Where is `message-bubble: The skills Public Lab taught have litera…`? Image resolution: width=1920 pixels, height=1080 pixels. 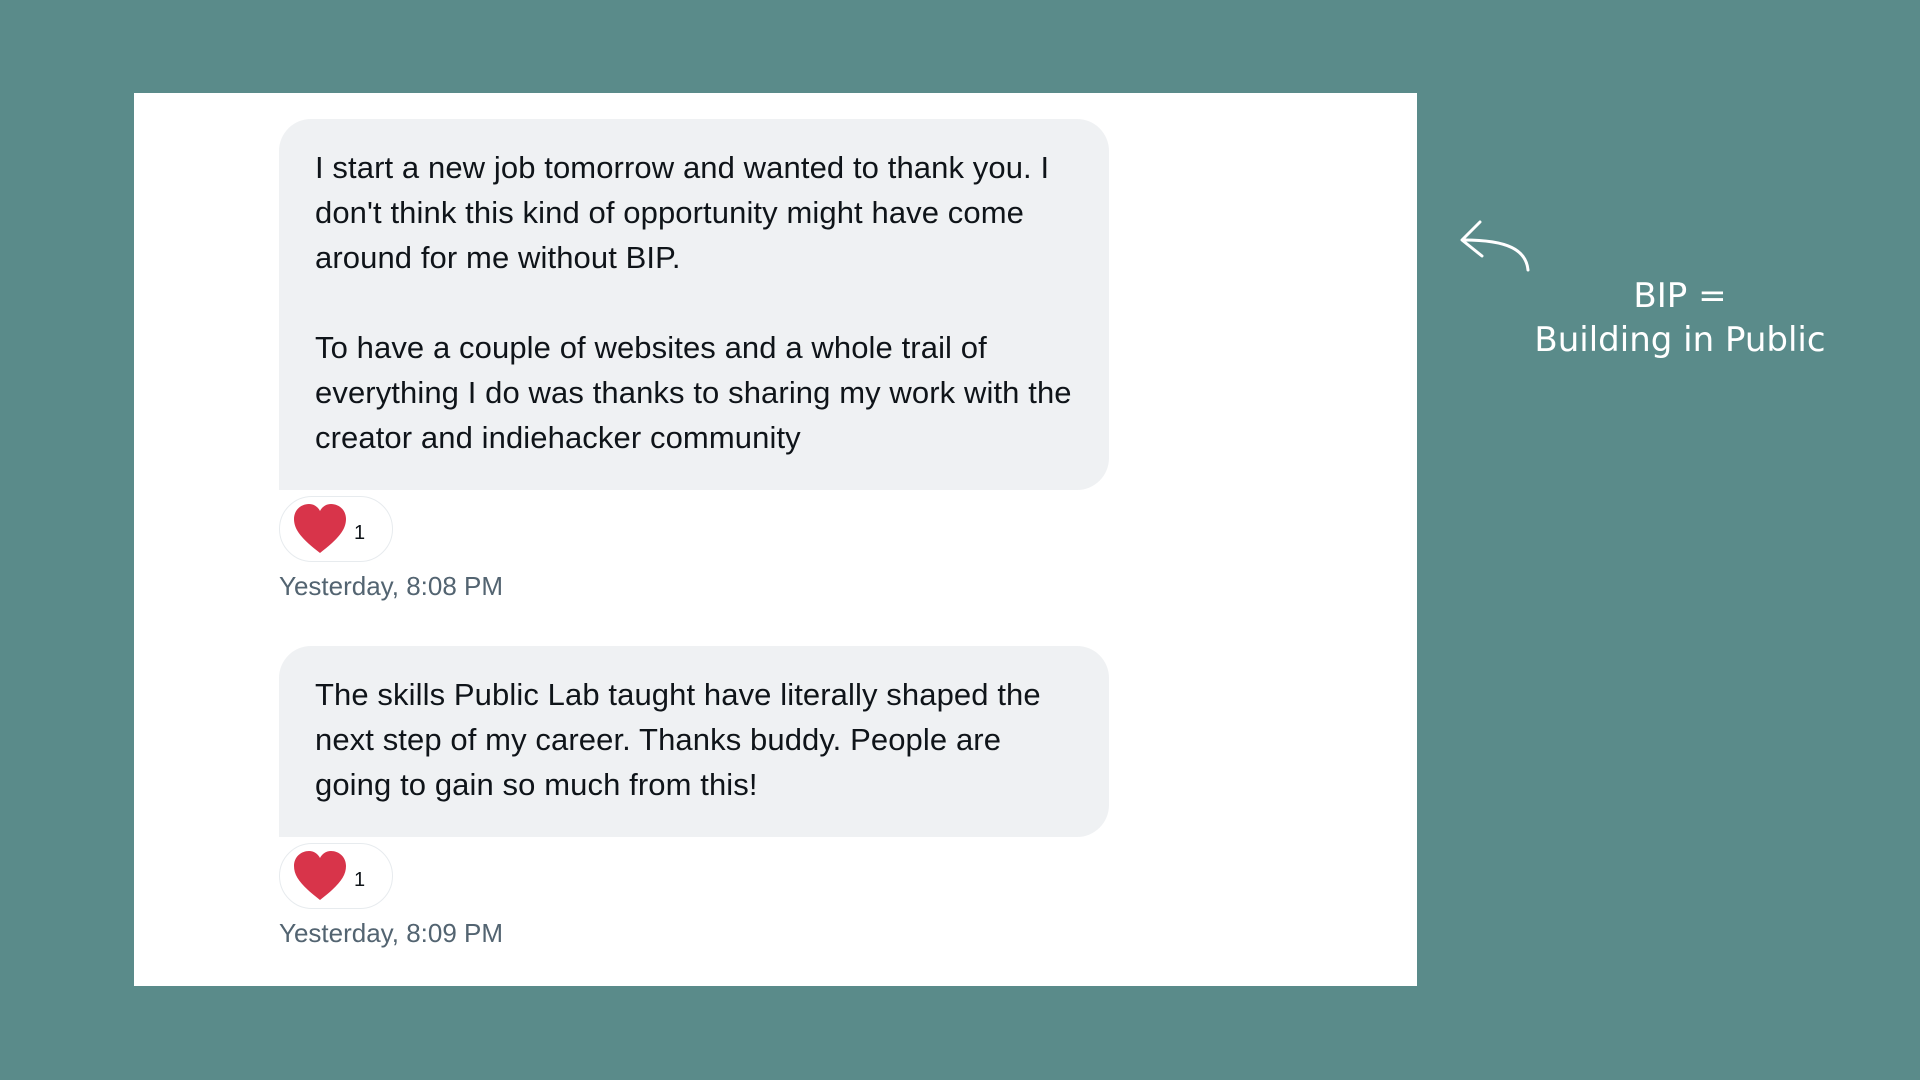 message-bubble: The skills Public Lab taught have litera… is located at coordinates (694, 741).